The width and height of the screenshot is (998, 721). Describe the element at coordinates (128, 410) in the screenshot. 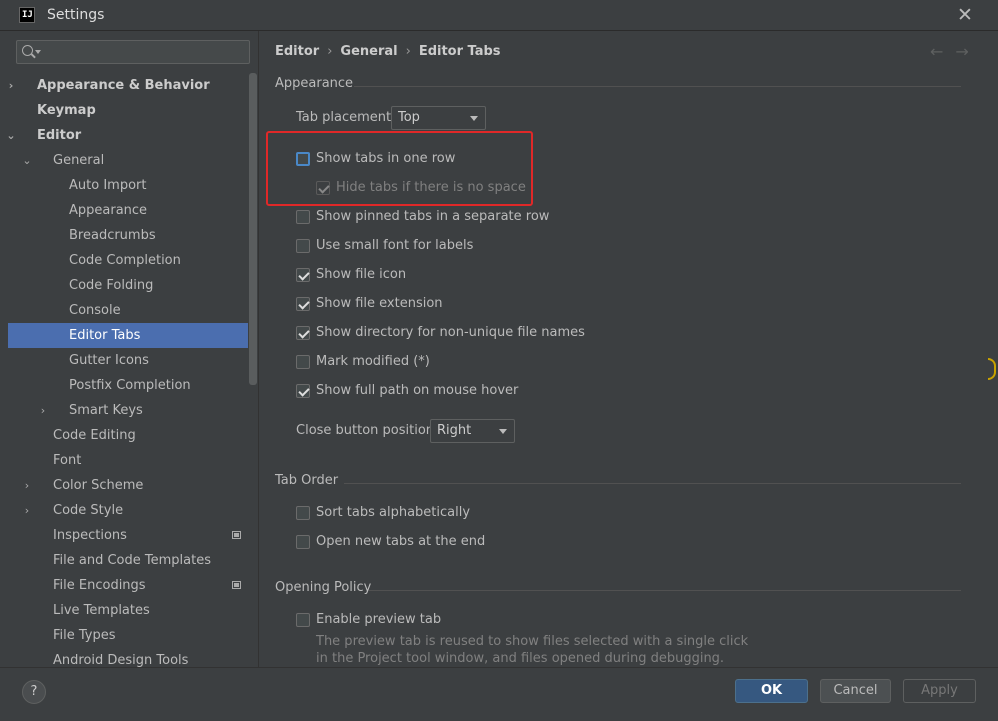

I see `tree-item: › Smart Keys` at that location.